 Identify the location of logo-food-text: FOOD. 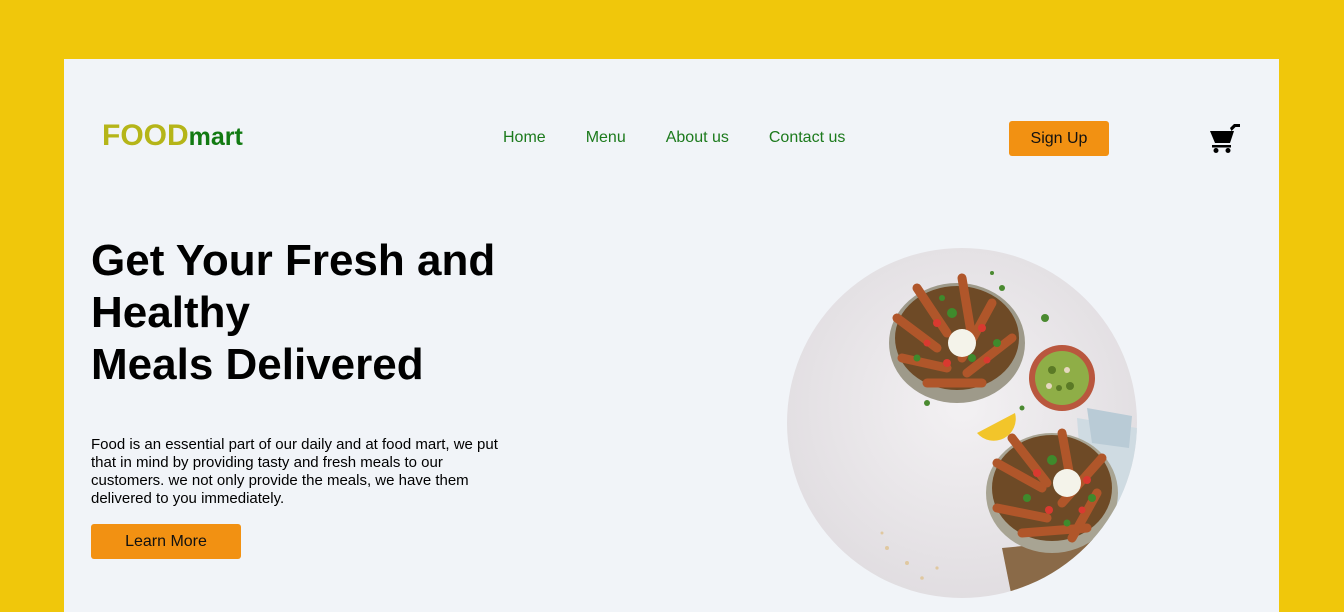
(145, 135).